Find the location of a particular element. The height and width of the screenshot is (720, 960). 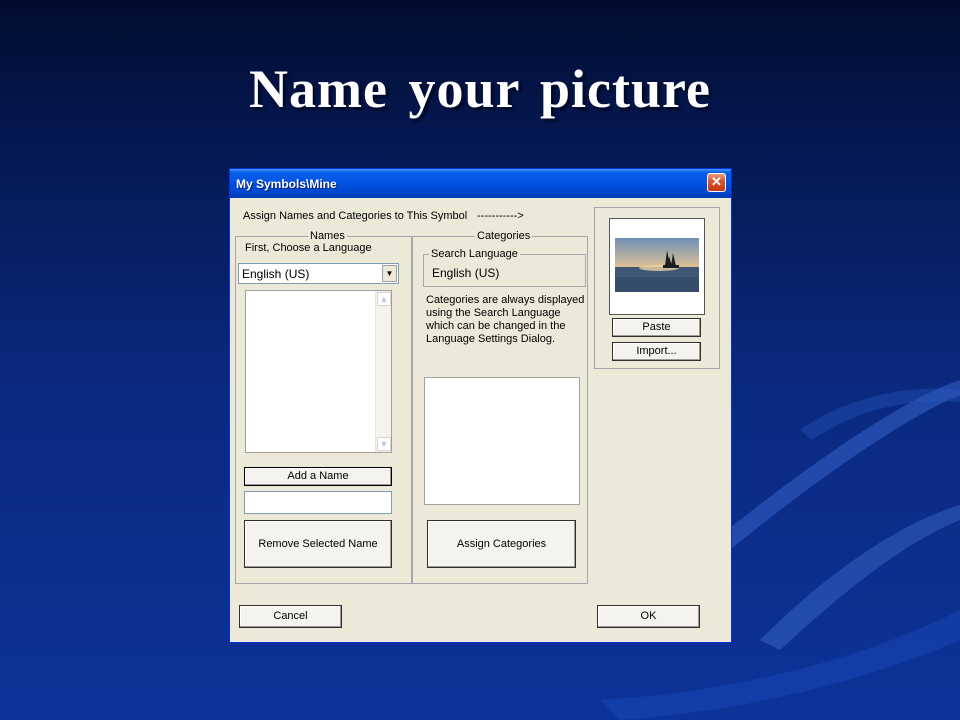

search-language-label: Search Language is located at coordinates (474, 254).